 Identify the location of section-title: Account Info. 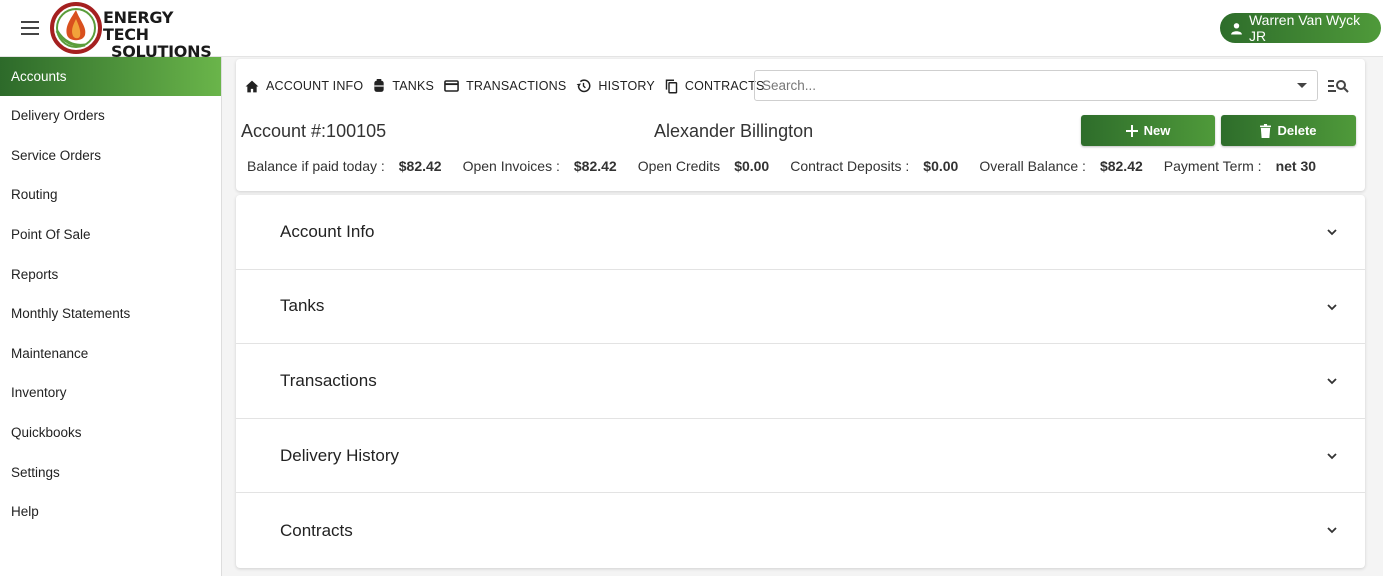
(327, 231).